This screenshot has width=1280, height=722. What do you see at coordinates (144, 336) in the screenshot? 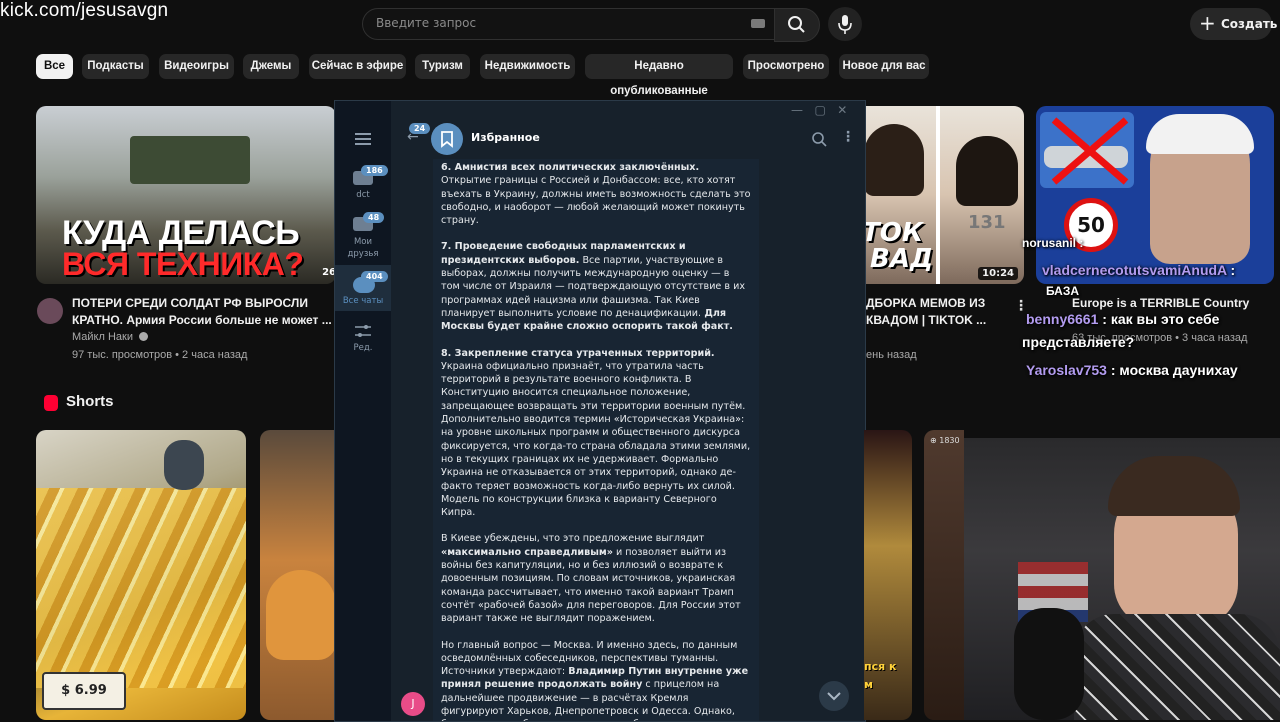
I see `verified-icon` at bounding box center [144, 336].